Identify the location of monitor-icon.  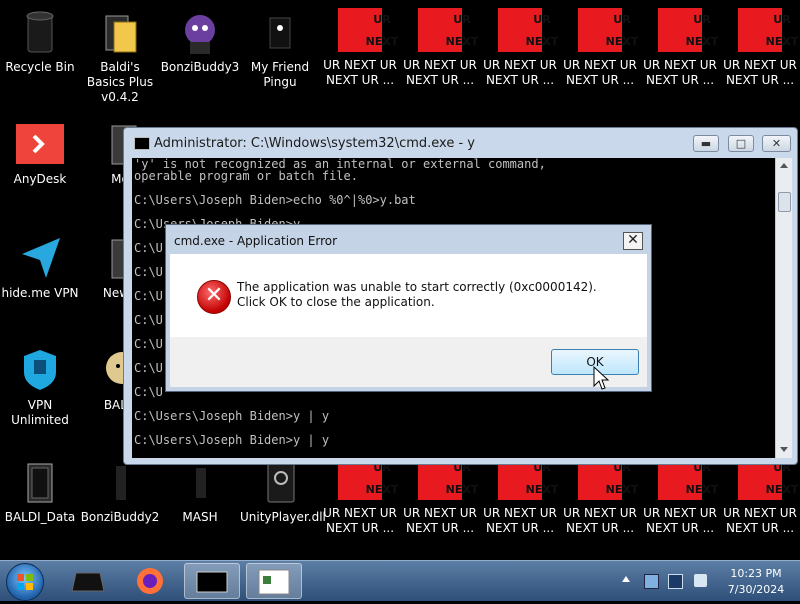
(675, 581).